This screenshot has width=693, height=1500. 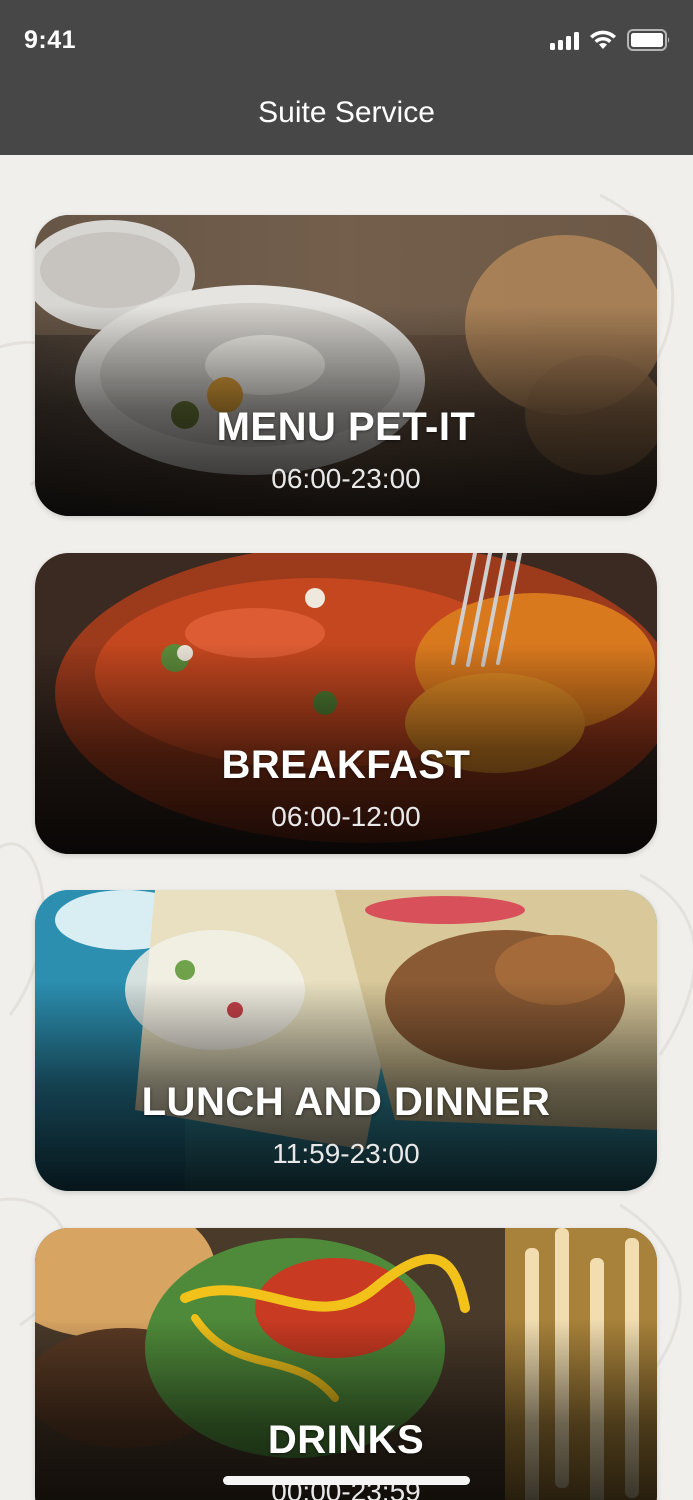 What do you see at coordinates (346, 1440) in the screenshot?
I see `card-title: DRINKS` at bounding box center [346, 1440].